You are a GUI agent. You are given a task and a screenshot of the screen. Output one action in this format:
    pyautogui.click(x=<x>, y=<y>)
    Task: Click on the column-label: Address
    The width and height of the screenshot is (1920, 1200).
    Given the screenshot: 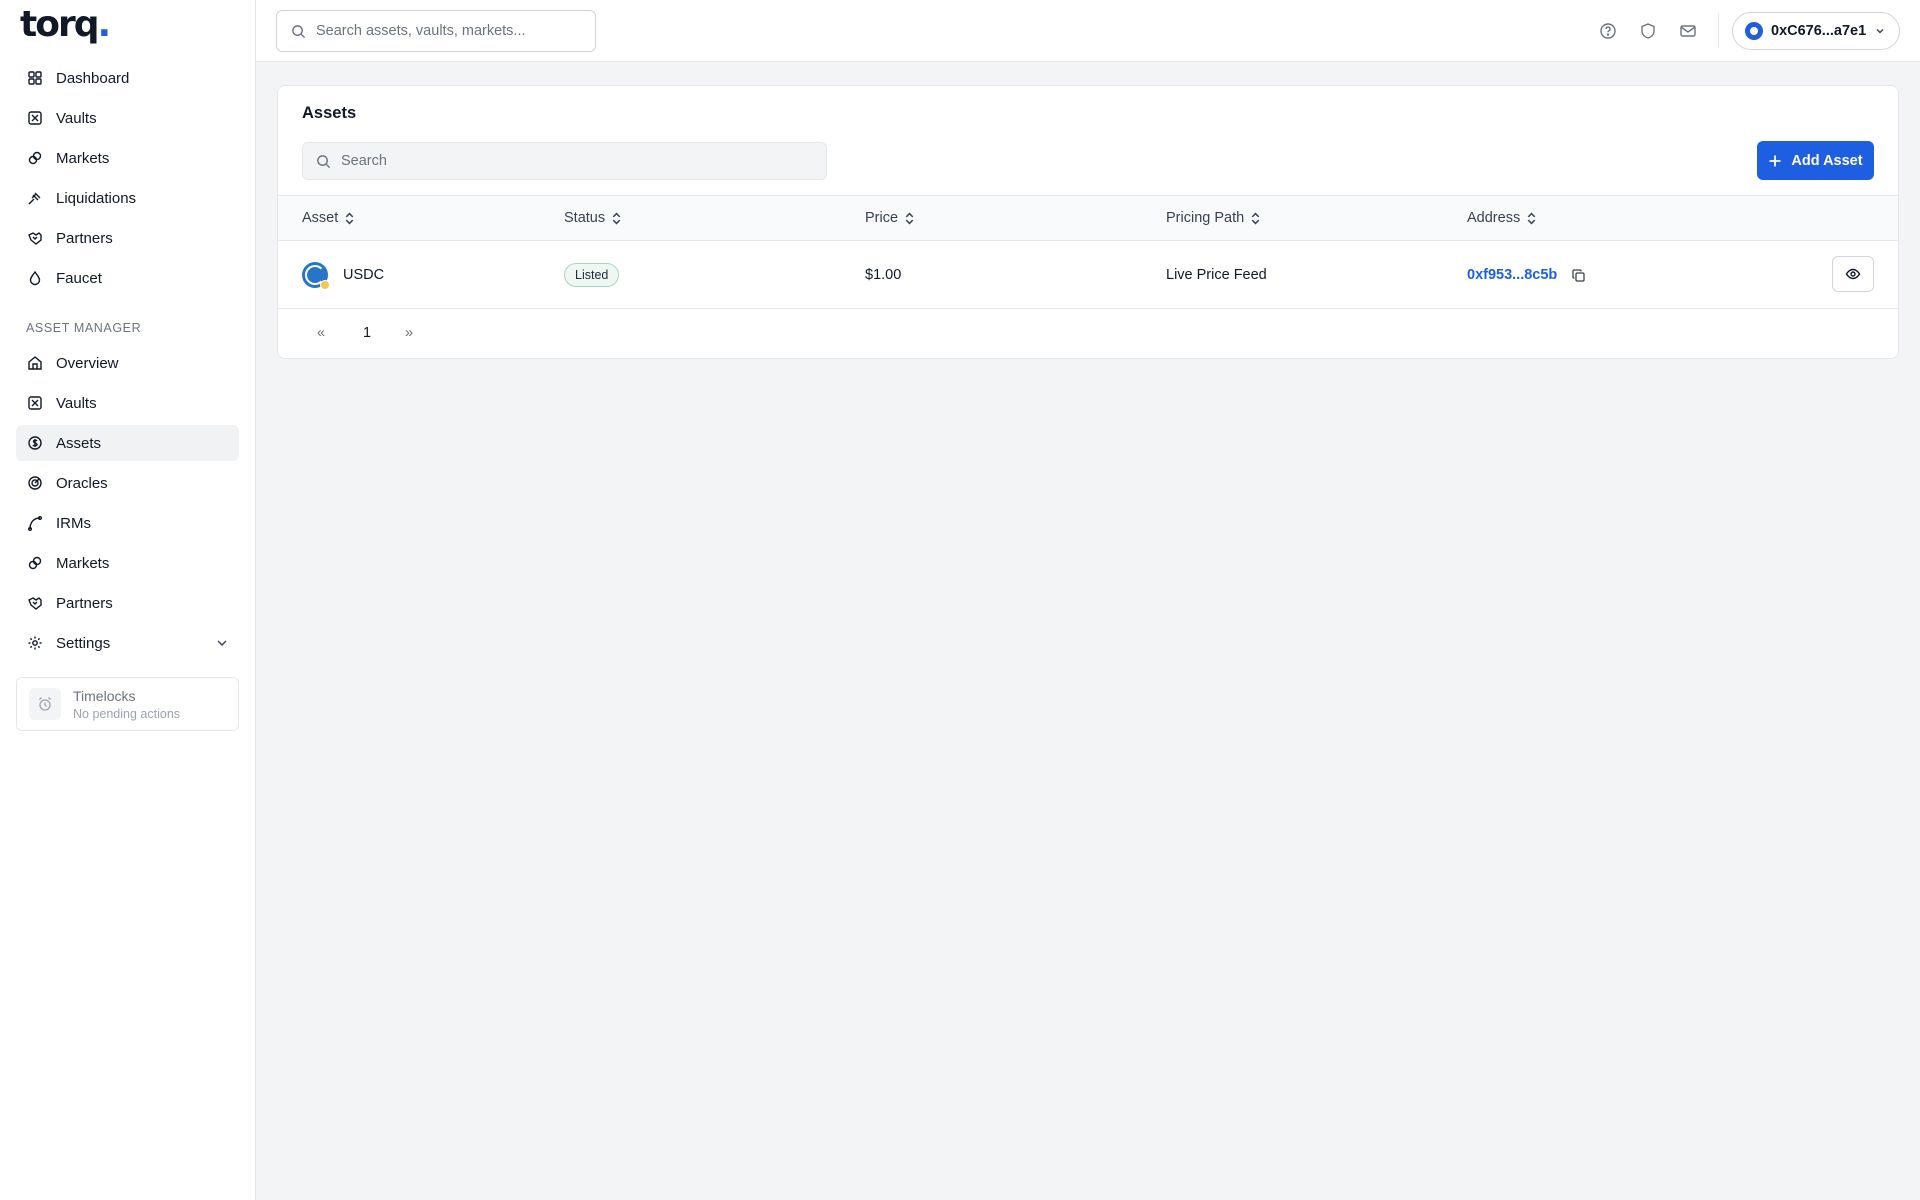 What is the action you would take?
    pyautogui.click(x=1494, y=218)
    